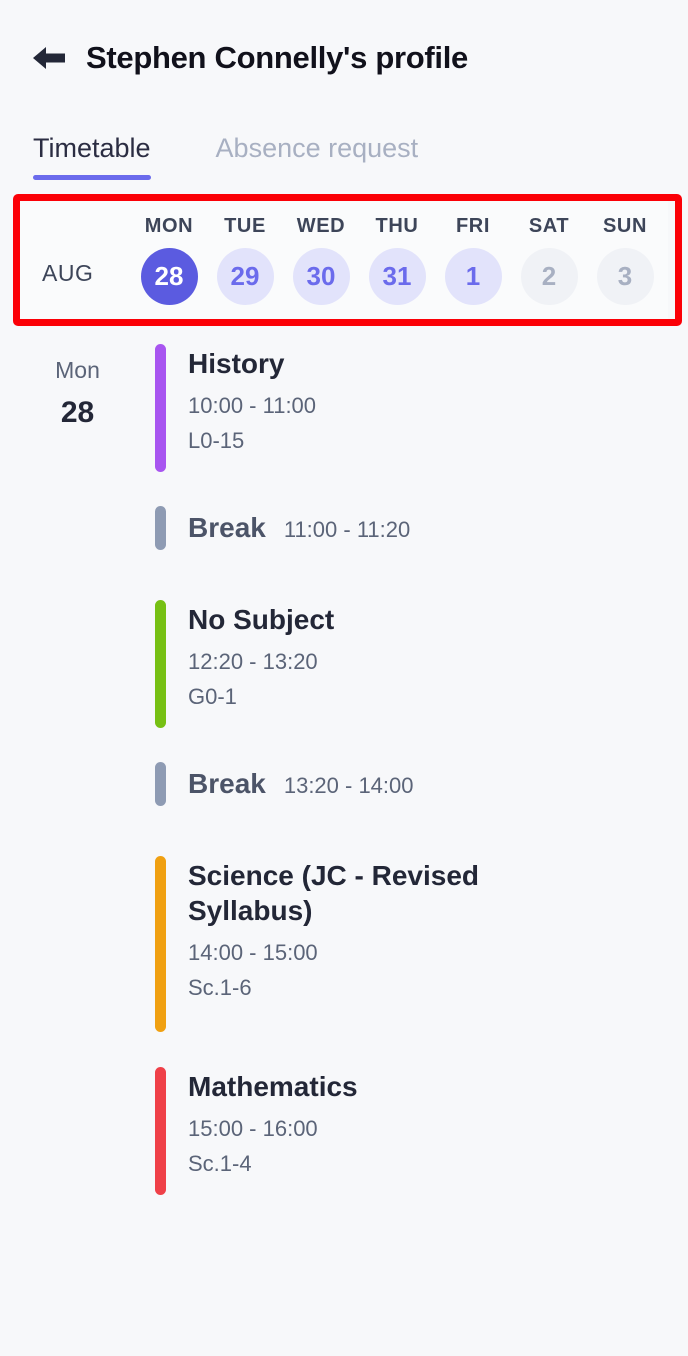 The width and height of the screenshot is (688, 1356). I want to click on entry-time: 14:00 - 15:00, so click(253, 952).